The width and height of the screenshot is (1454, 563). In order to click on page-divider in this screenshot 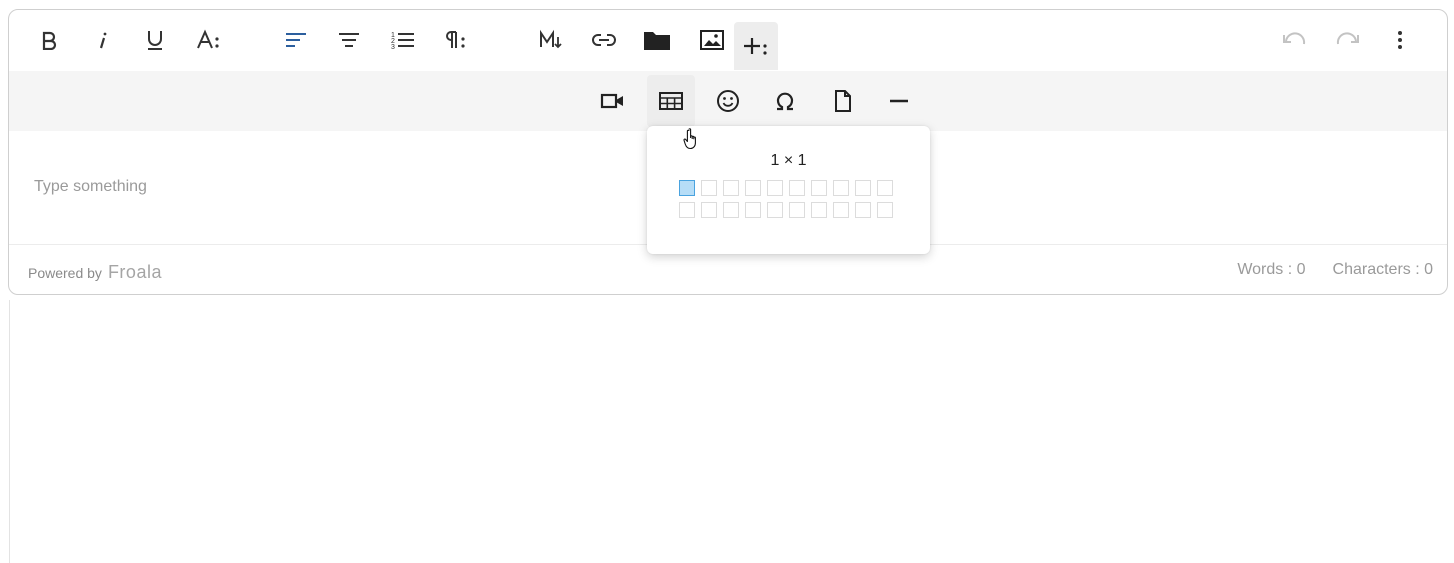, I will do `click(9, 431)`.